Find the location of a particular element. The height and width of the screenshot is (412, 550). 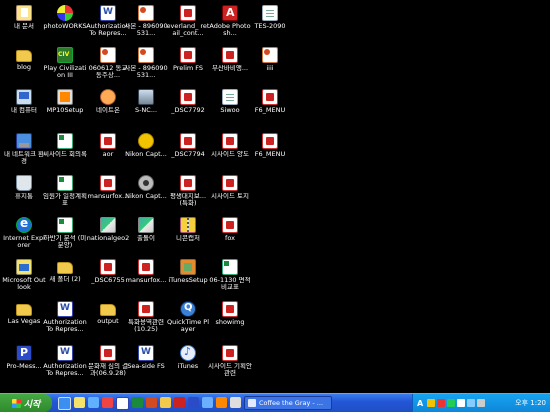

desktop-icon-label: 시사이드 토지 is located at coordinates (230, 196).